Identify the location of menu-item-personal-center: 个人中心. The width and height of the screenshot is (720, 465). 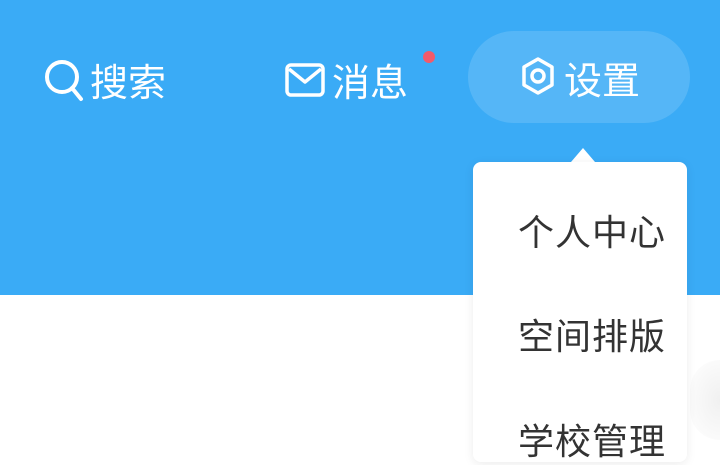
(592, 230).